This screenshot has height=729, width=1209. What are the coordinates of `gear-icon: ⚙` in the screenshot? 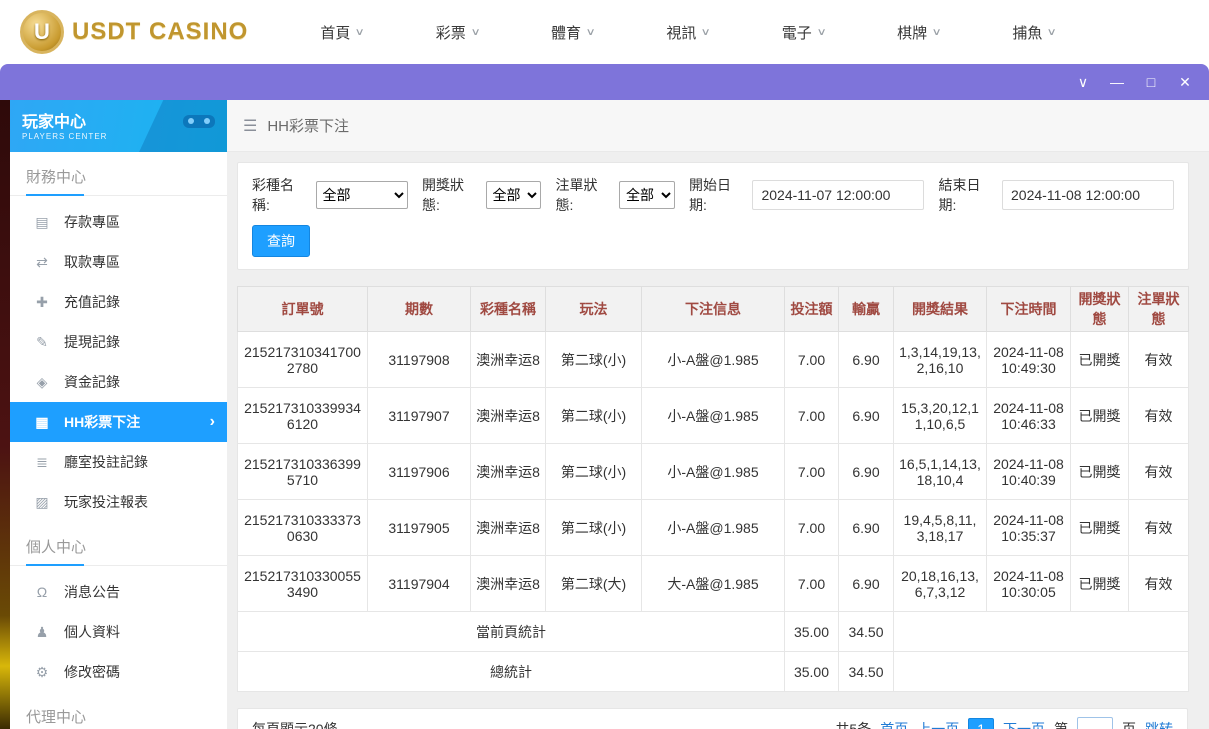 It's located at (42, 671).